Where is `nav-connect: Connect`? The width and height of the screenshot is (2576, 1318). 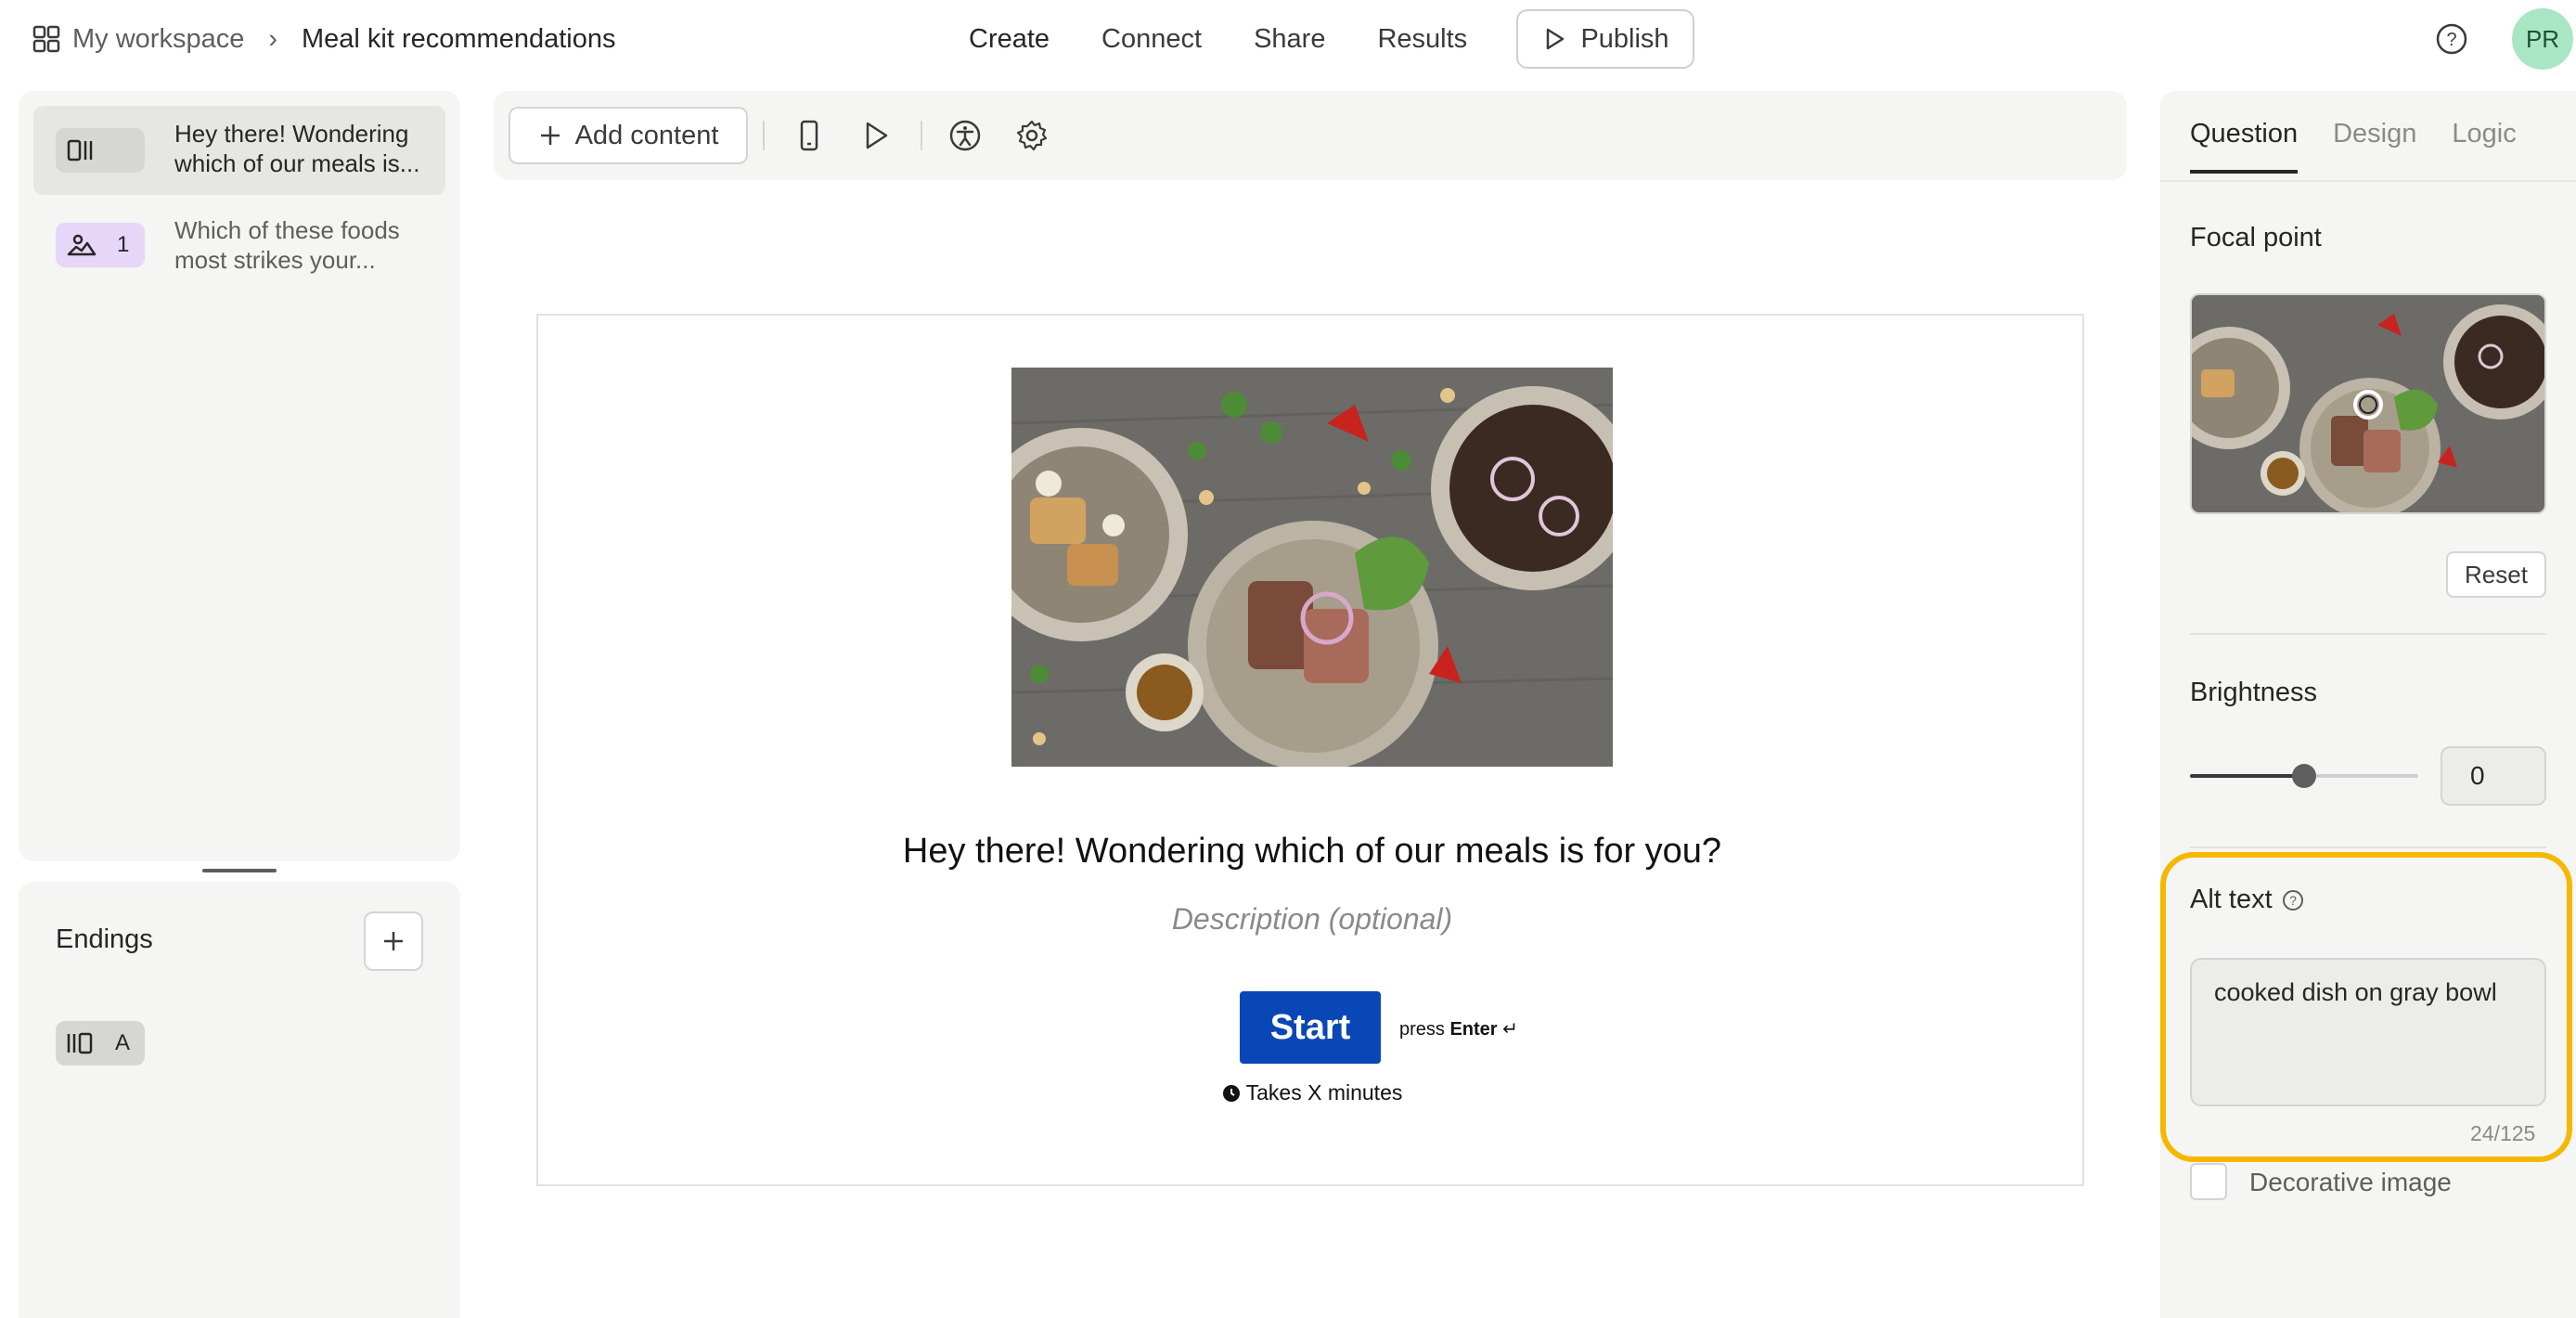
nav-connect: Connect is located at coordinates (1151, 39).